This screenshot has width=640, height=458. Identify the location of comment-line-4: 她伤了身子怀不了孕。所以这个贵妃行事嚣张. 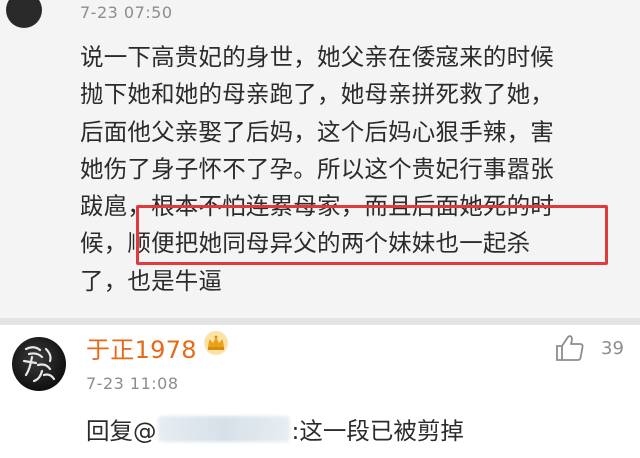
(317, 168).